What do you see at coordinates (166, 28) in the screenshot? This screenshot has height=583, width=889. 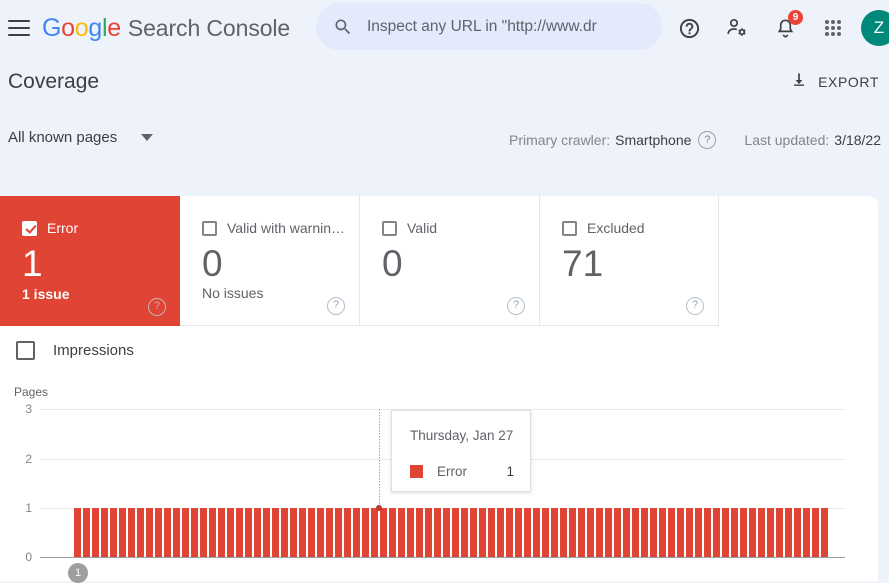 I see `brand-logo: Google Search Console` at bounding box center [166, 28].